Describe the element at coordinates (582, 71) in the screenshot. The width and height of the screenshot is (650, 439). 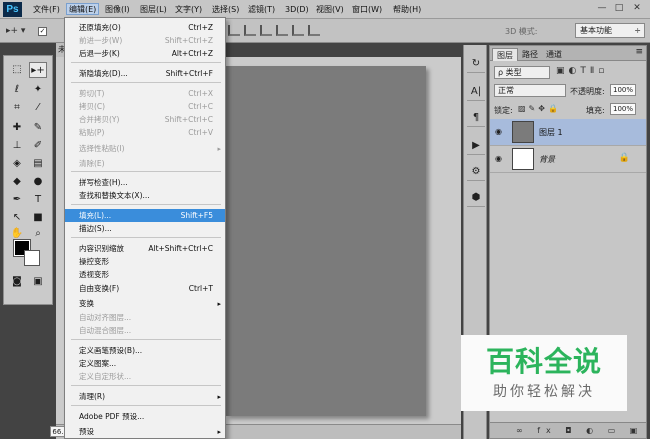
I see `layer-filter-icons: ▣◐TⅡ▫` at that location.